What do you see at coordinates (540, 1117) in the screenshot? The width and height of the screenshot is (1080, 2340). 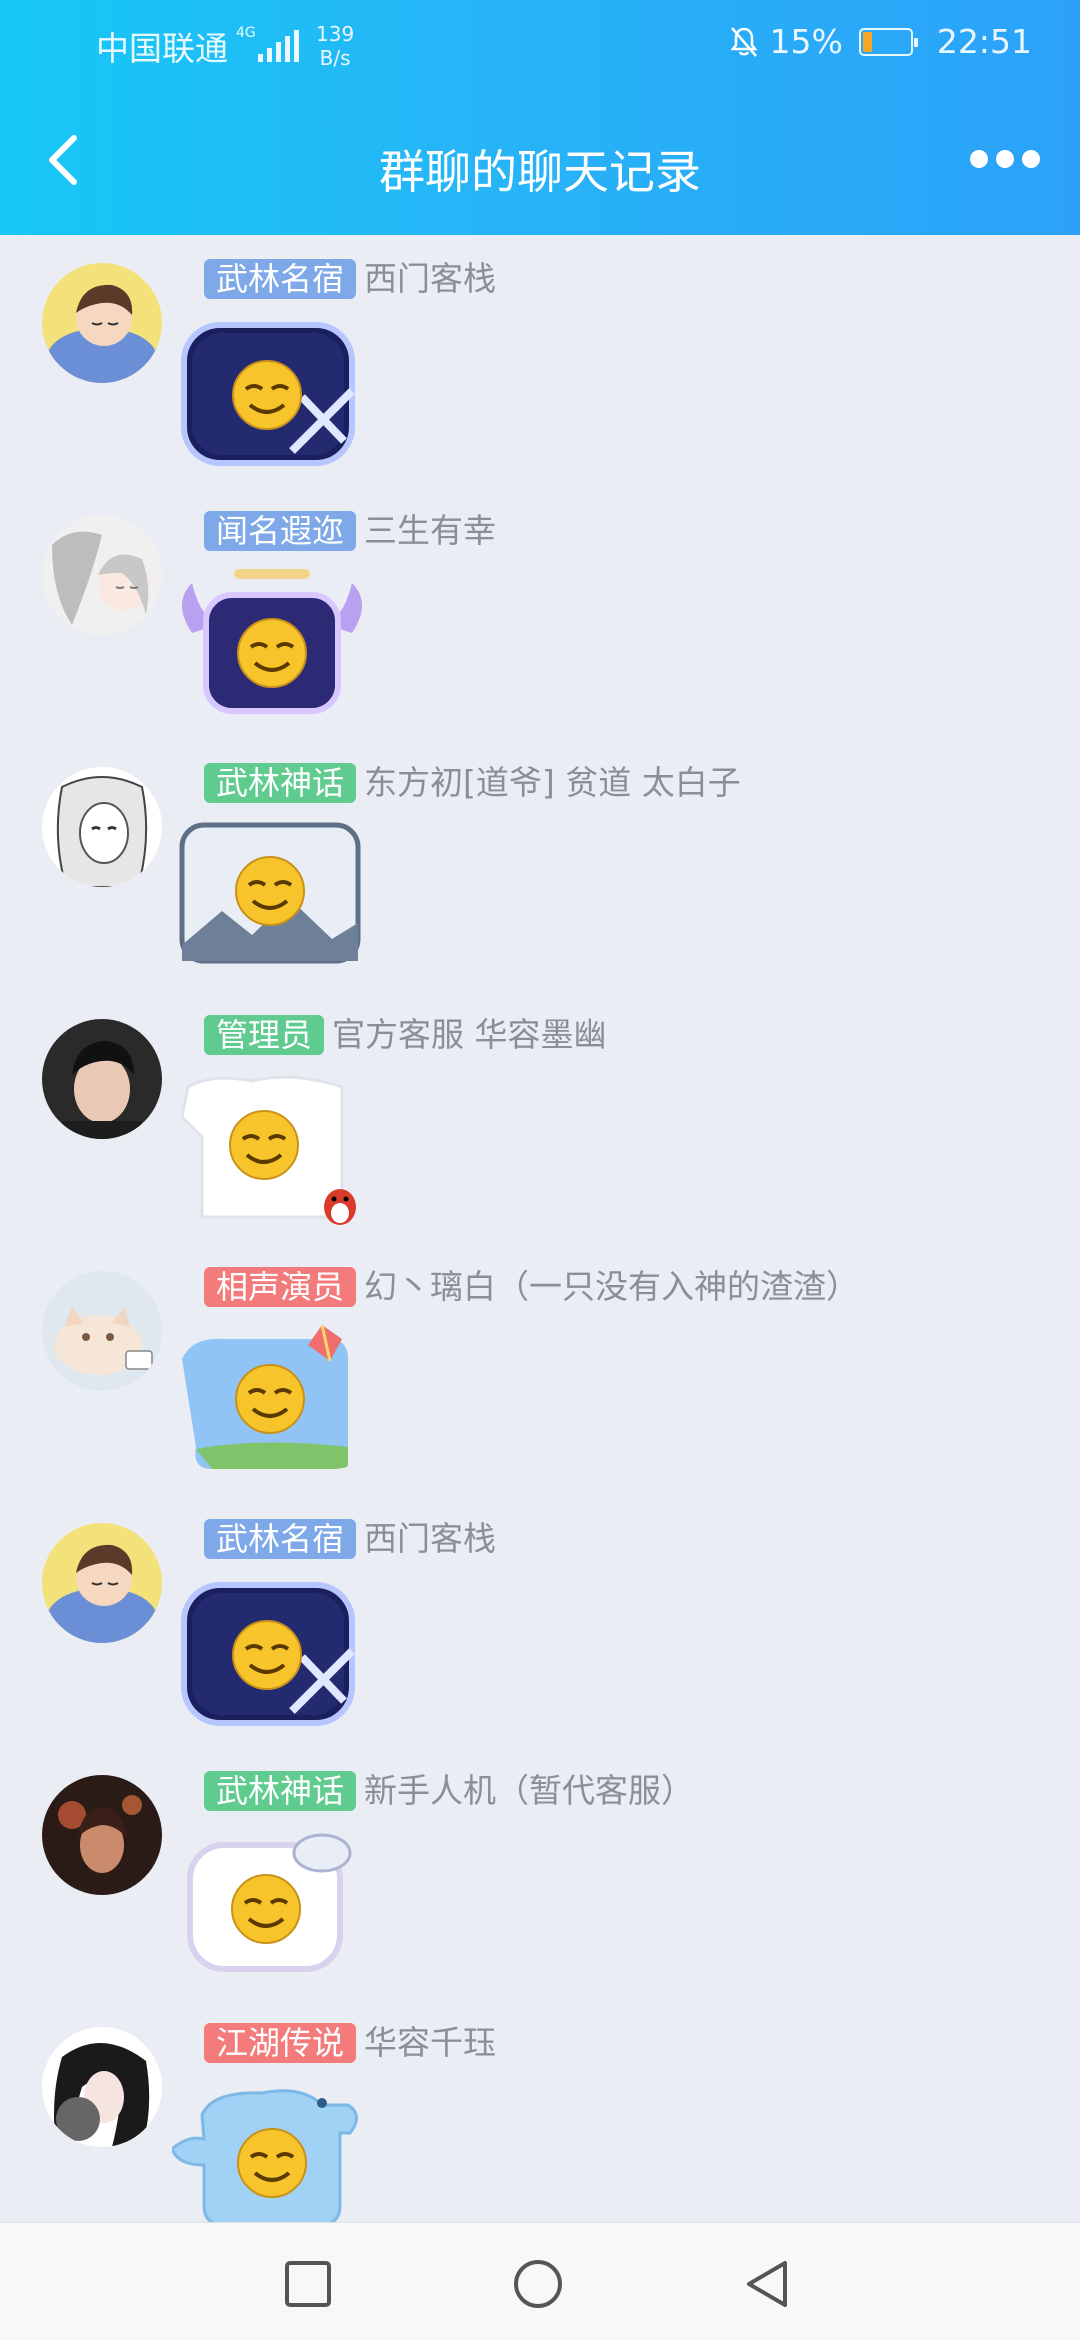 I see `list-item: 管理员 官方客服 华容墨幽` at bounding box center [540, 1117].